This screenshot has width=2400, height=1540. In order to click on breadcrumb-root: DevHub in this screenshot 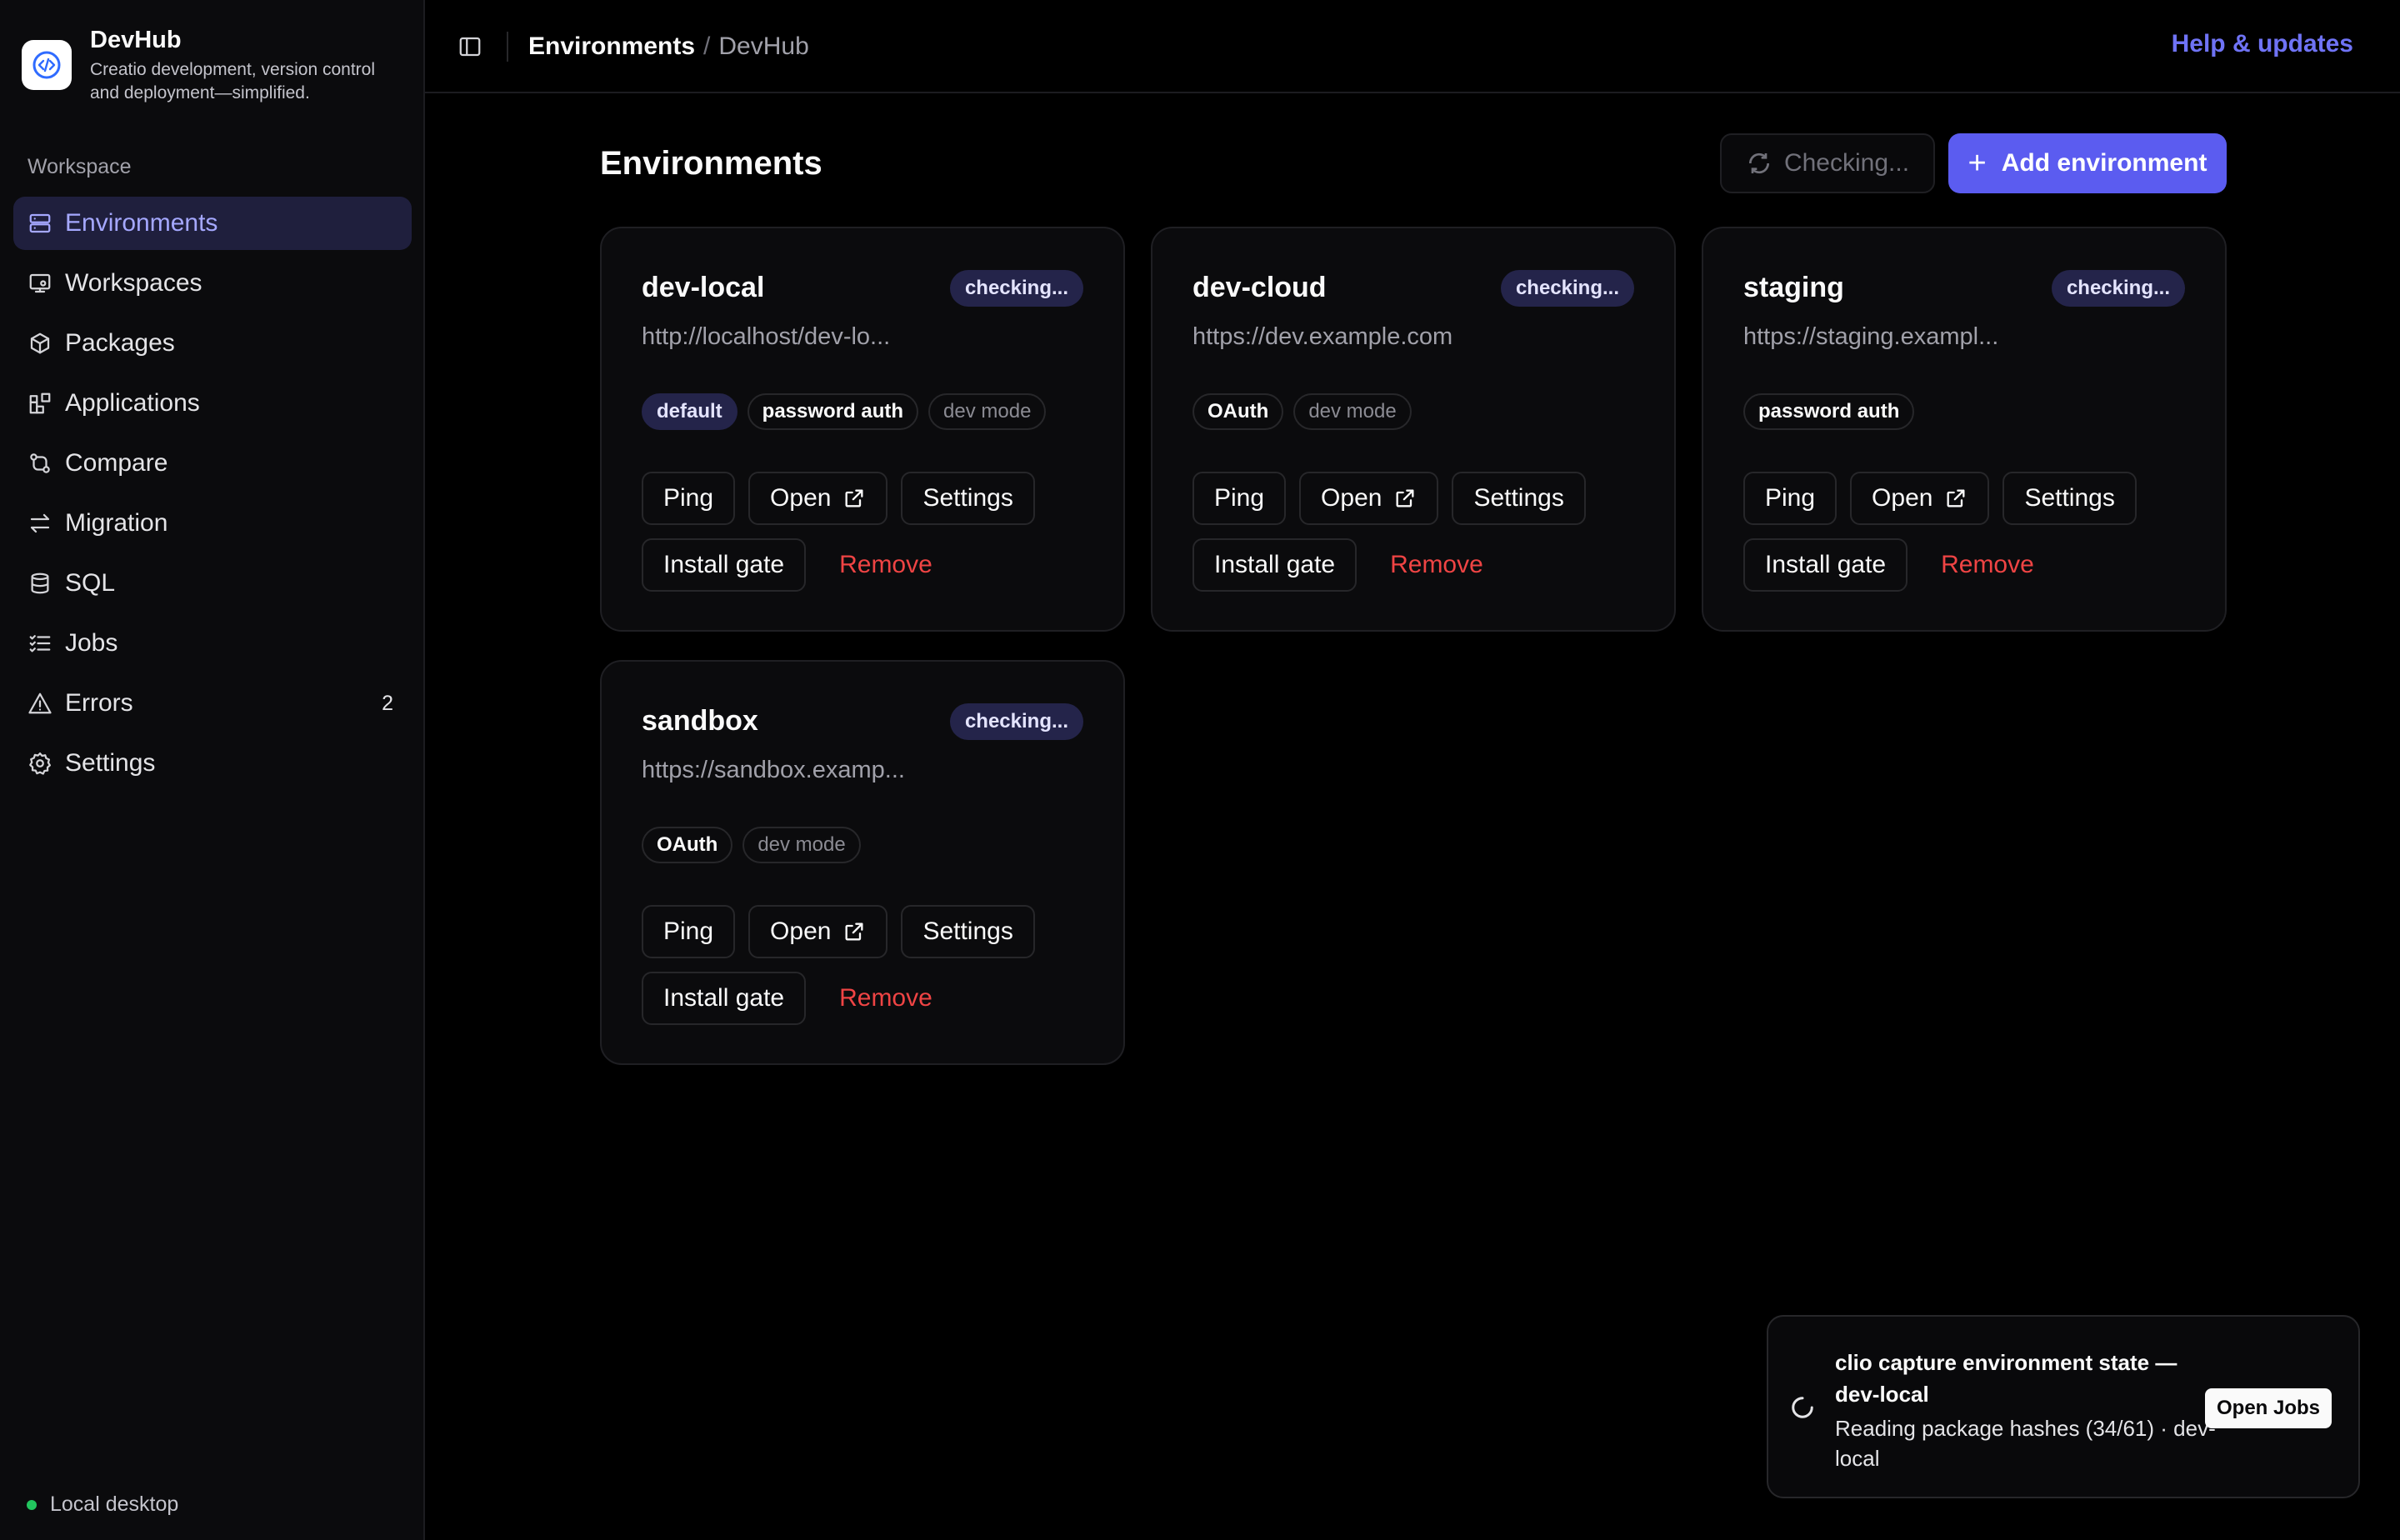, I will do `click(763, 46)`.